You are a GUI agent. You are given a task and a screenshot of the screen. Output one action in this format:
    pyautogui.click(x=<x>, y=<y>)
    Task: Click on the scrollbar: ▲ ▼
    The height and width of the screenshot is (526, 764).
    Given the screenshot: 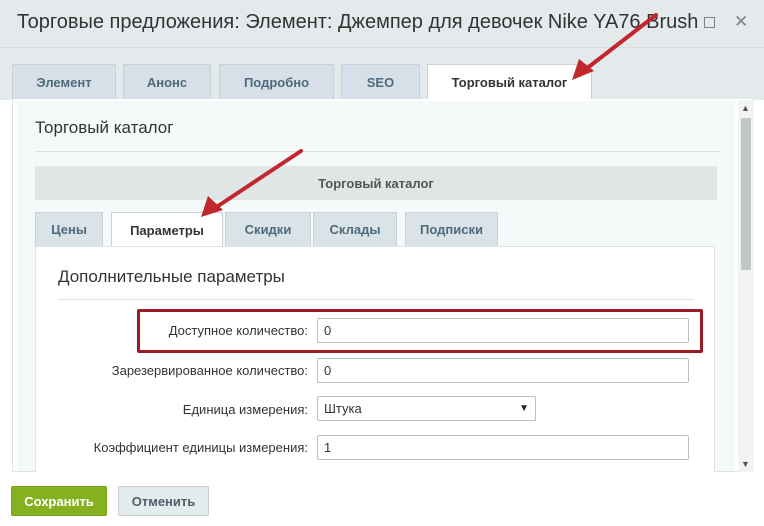 What is the action you would take?
    pyautogui.click(x=746, y=286)
    